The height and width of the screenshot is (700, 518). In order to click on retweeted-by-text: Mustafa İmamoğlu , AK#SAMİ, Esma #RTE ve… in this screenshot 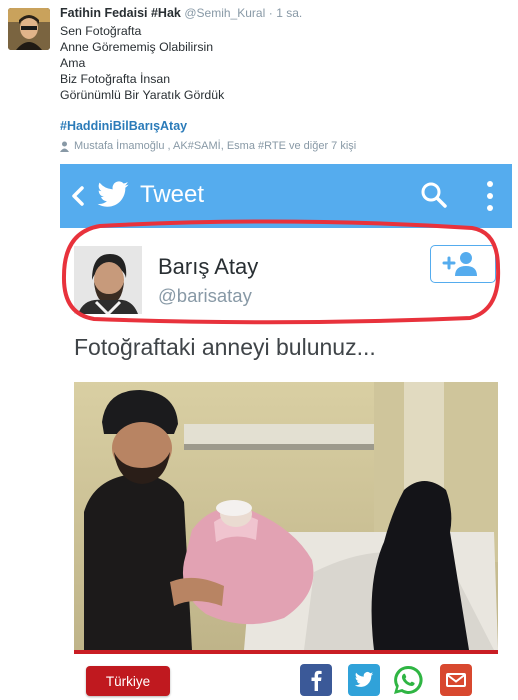, I will do `click(215, 146)`.